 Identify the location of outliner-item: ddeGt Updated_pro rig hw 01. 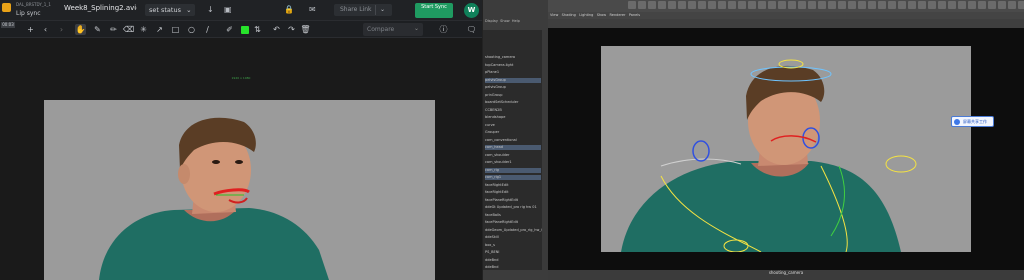
(513, 207).